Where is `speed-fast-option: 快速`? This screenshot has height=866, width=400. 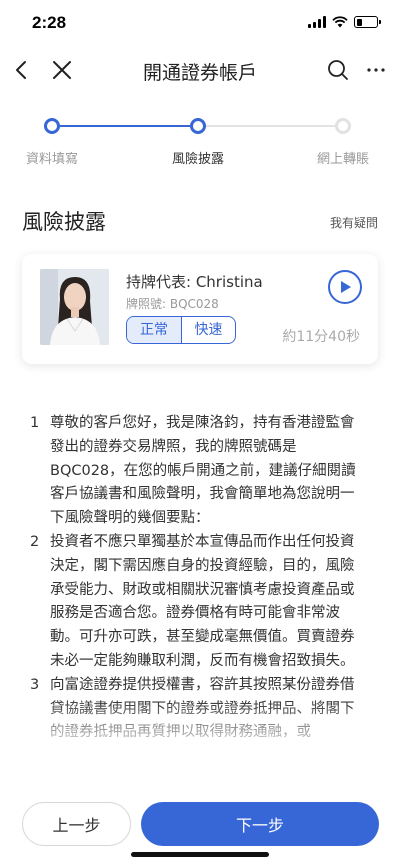
speed-fast-option: 快速 is located at coordinates (208, 330).